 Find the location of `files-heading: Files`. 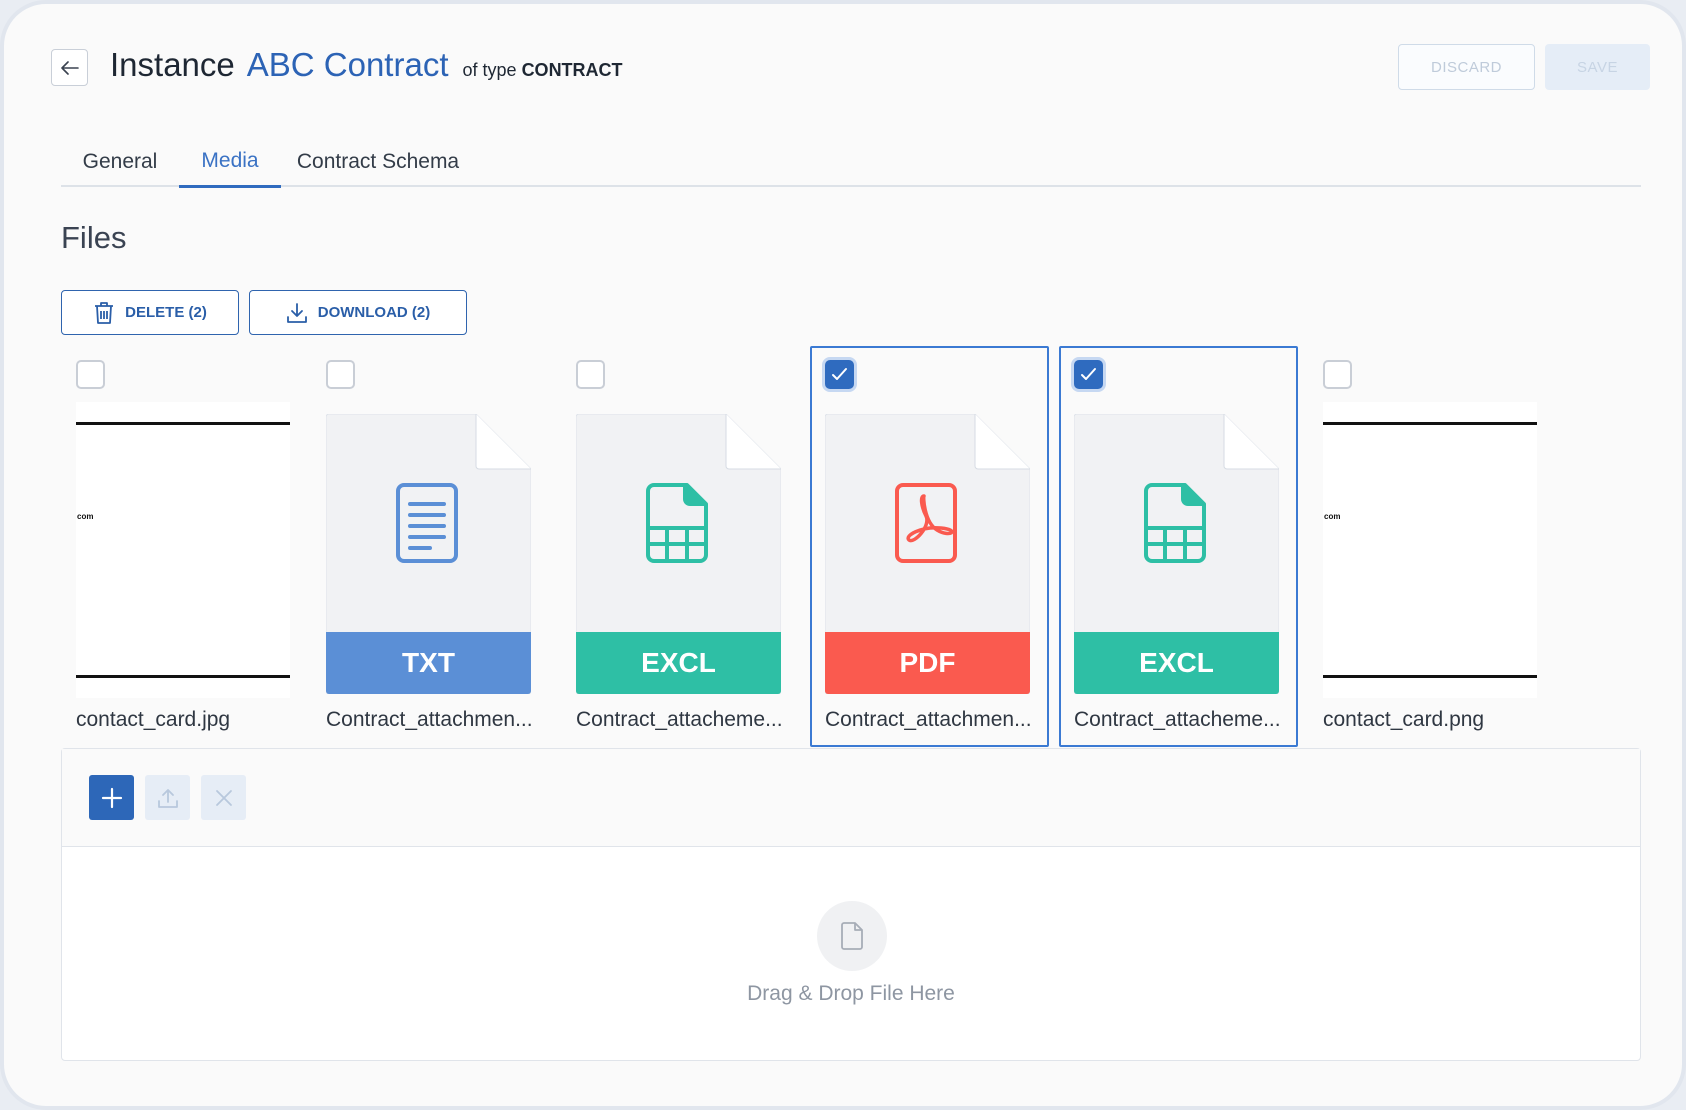

files-heading: Files is located at coordinates (94, 237).